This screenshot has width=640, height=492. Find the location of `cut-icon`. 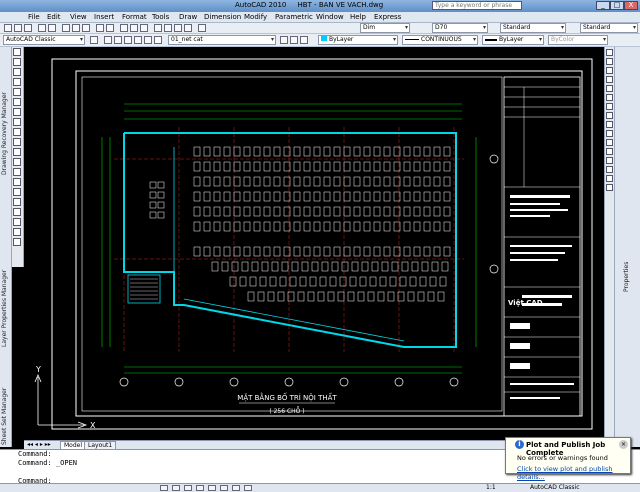

cut-icon is located at coordinates (66, 28).